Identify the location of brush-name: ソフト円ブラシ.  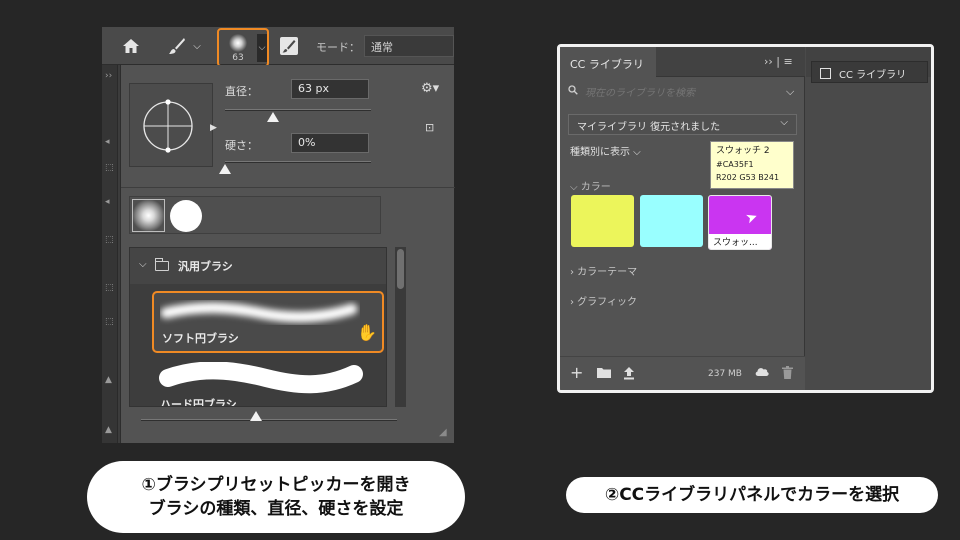
(200, 338).